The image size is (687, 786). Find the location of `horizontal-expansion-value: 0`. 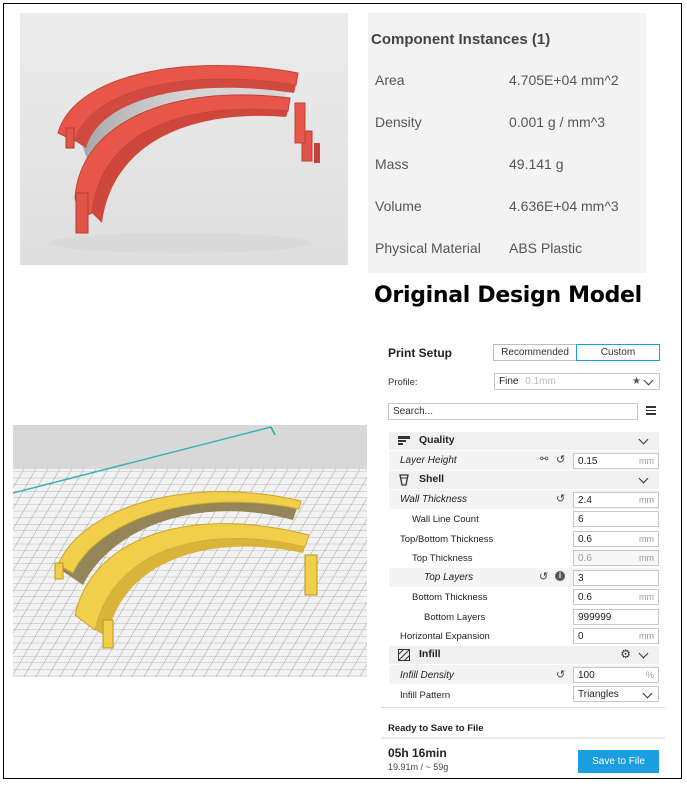

horizontal-expansion-value: 0 is located at coordinates (581, 636).